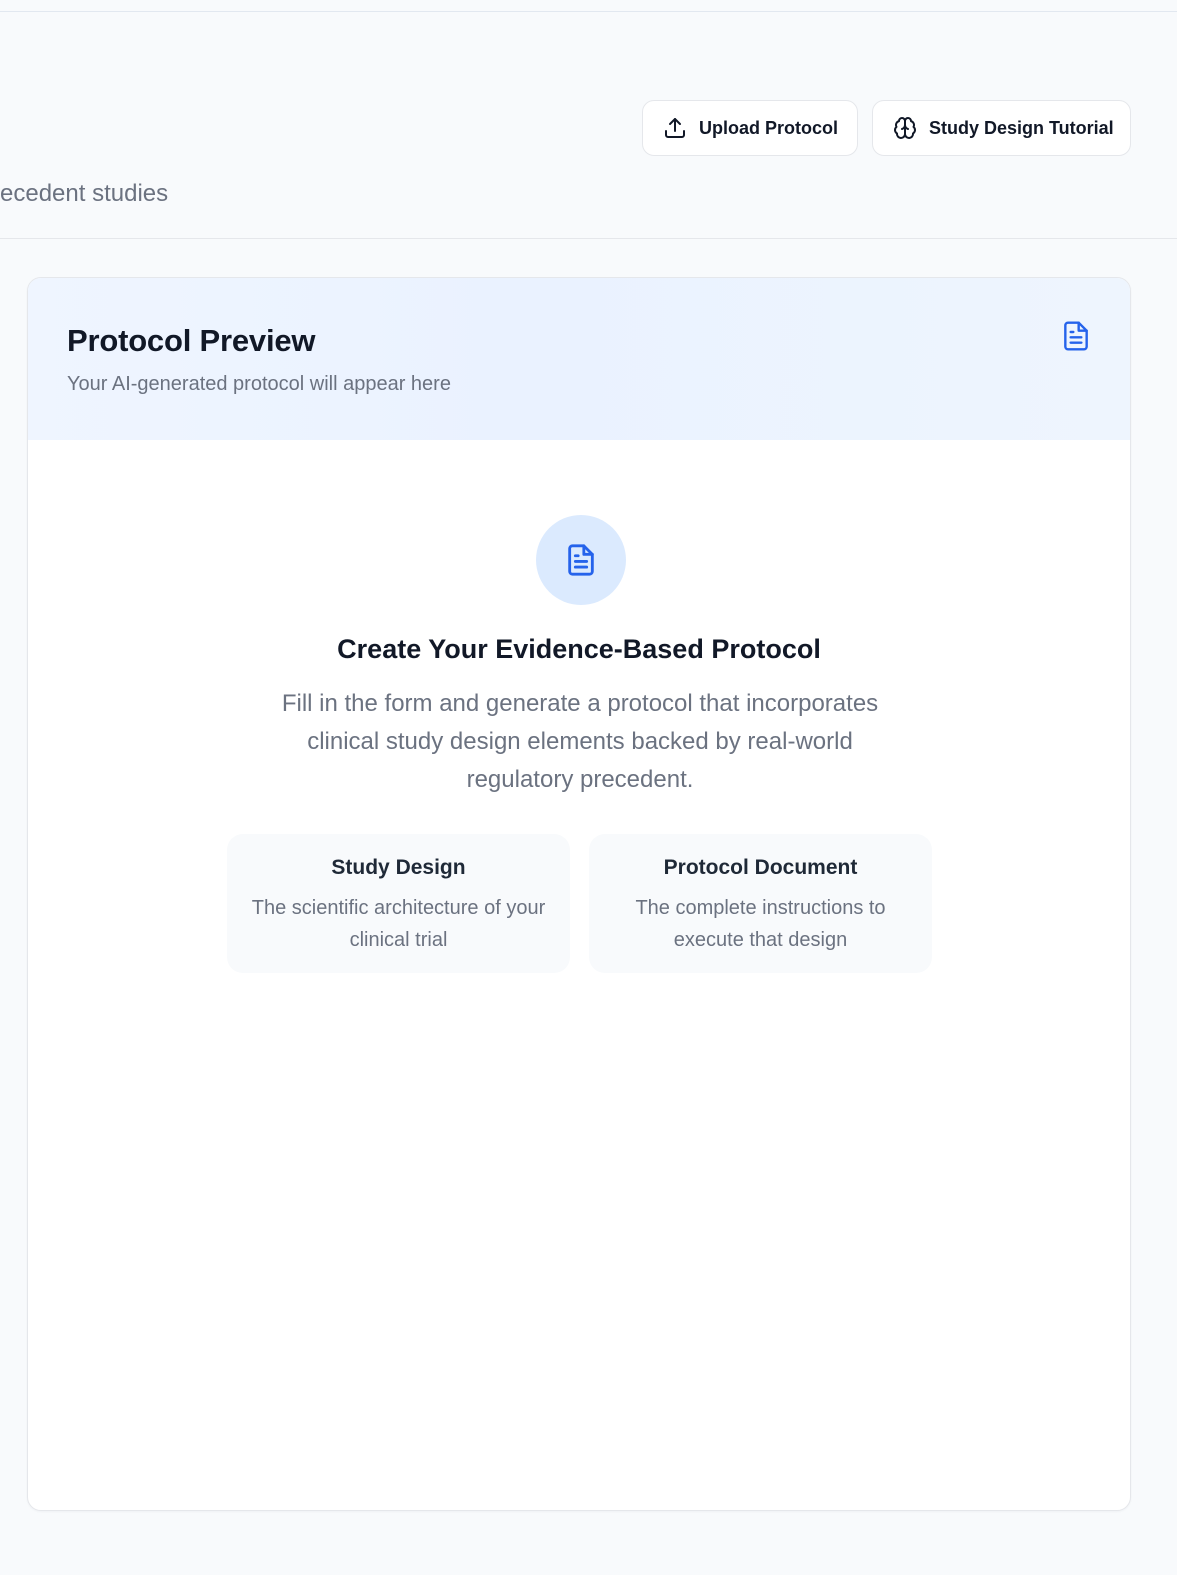 The image size is (1177, 1575). Describe the element at coordinates (84, 193) in the screenshot. I see `page-subtitle: ecedent studies` at that location.